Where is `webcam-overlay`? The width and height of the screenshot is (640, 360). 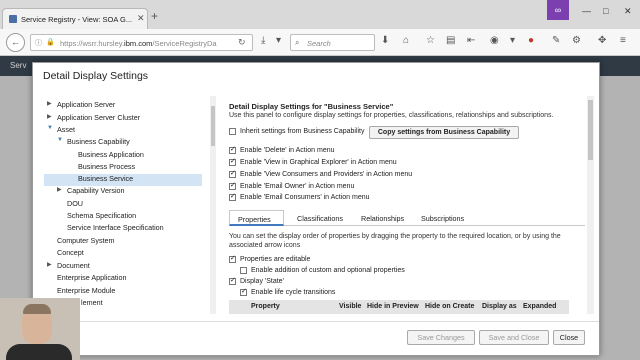
webcam-overlay is located at coordinates (40, 329).